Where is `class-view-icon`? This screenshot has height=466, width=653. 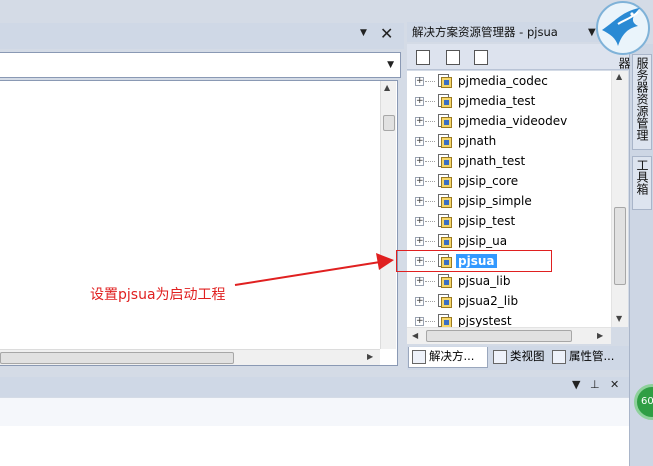 class-view-icon is located at coordinates (500, 357).